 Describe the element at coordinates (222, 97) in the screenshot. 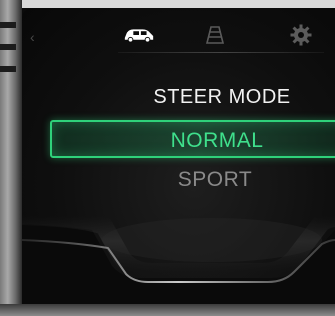

I see `menu-title: STEER MODE` at that location.